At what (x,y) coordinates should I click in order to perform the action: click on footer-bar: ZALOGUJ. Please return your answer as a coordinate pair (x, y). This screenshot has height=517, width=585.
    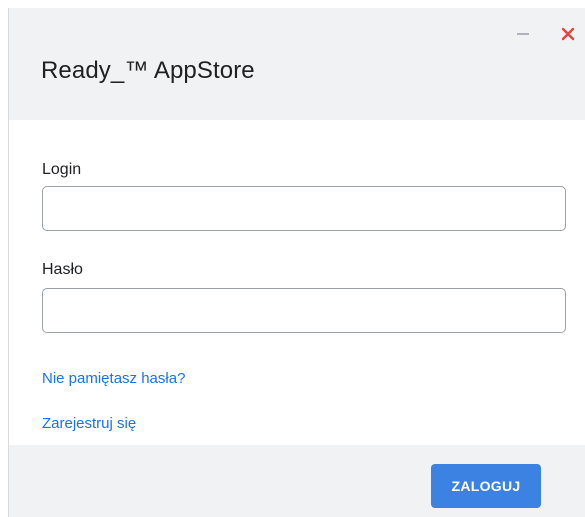
    Looking at the image, I should click on (297, 481).